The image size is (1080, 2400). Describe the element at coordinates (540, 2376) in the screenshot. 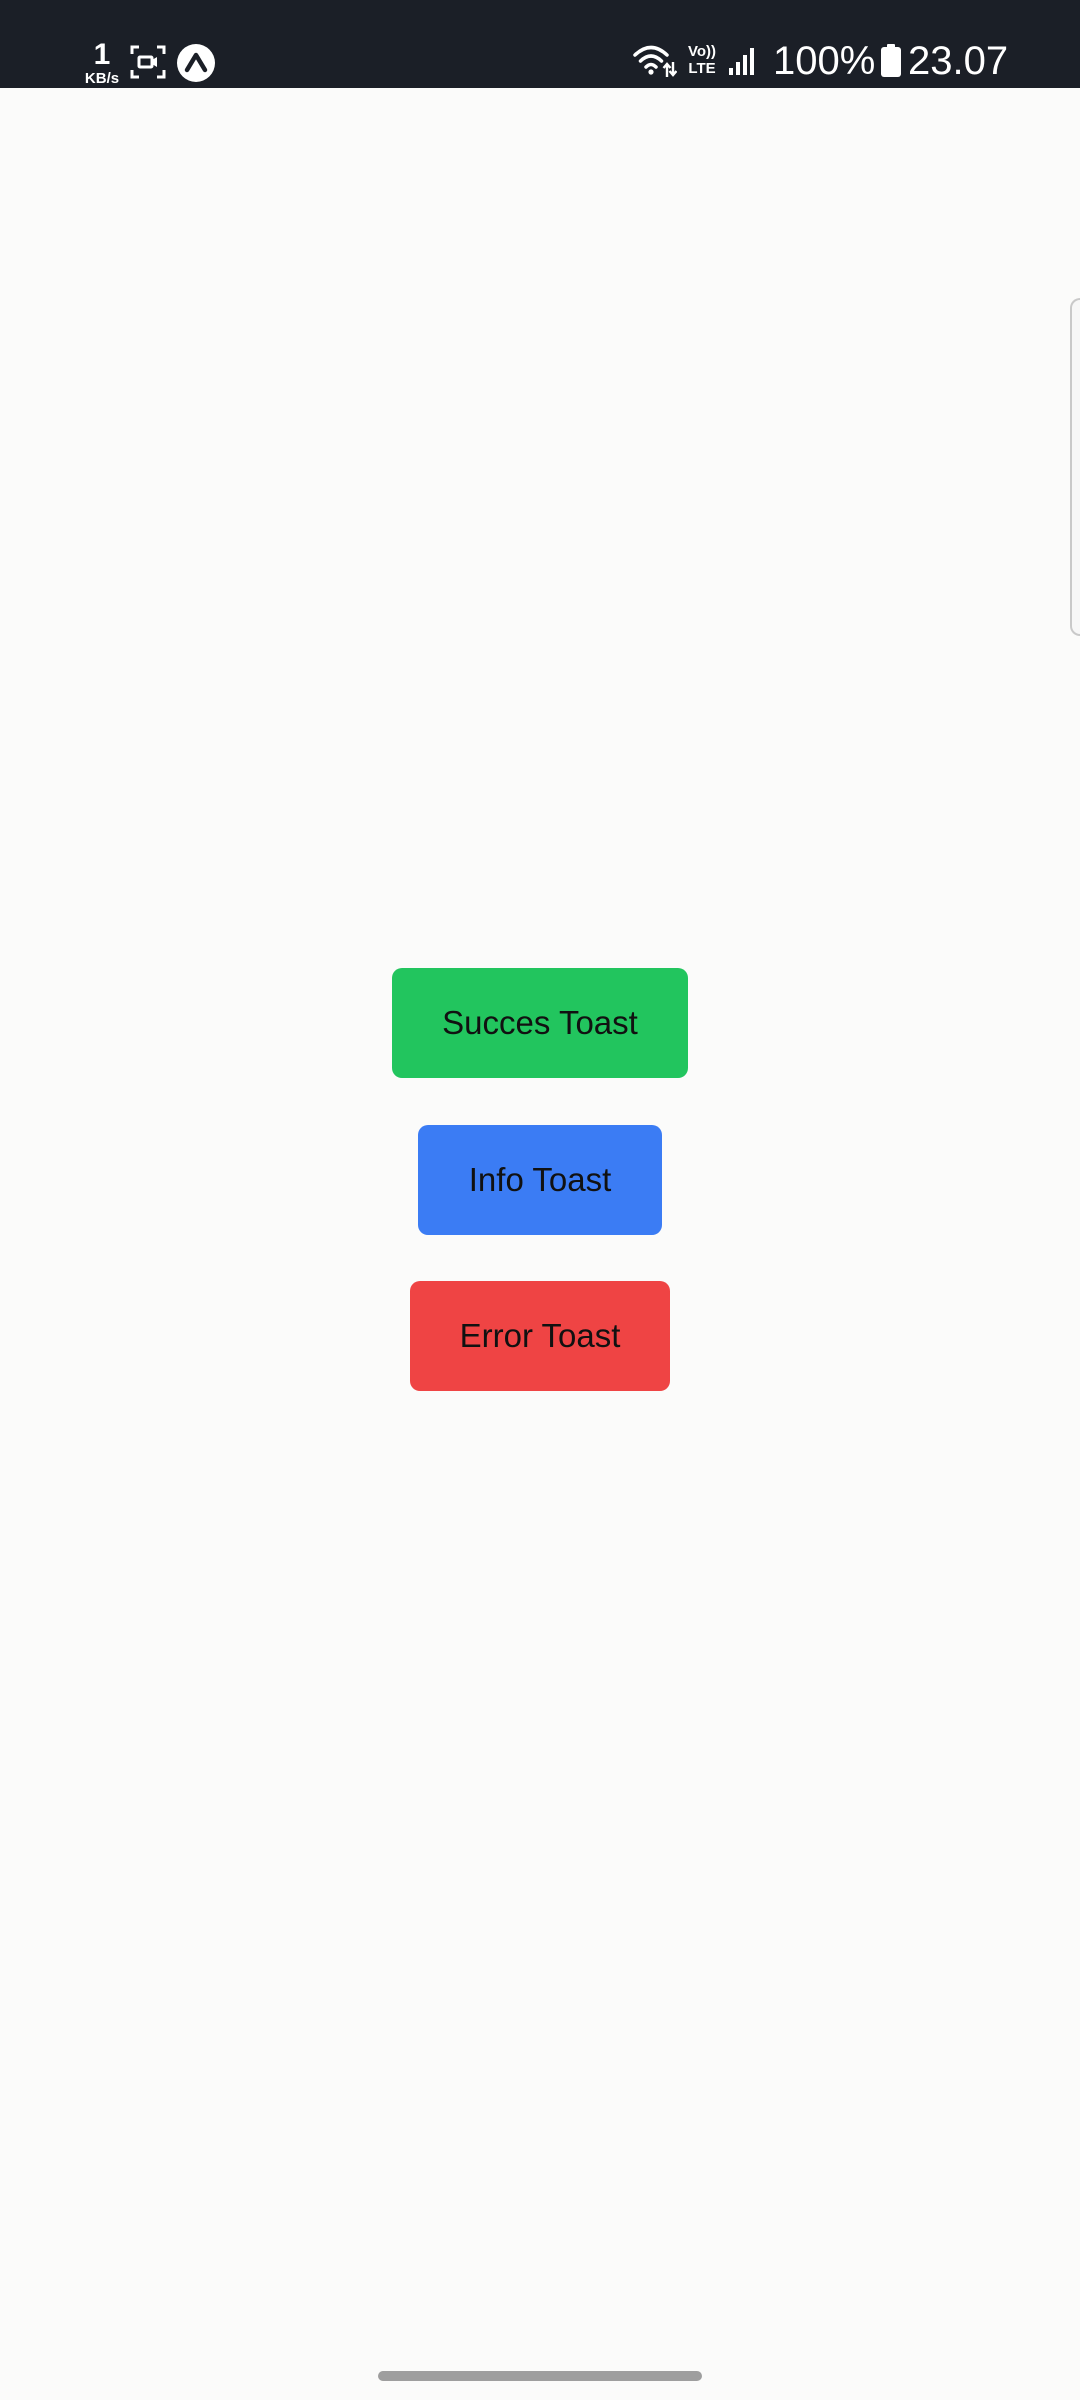

I see `home-gesture-bar` at that location.